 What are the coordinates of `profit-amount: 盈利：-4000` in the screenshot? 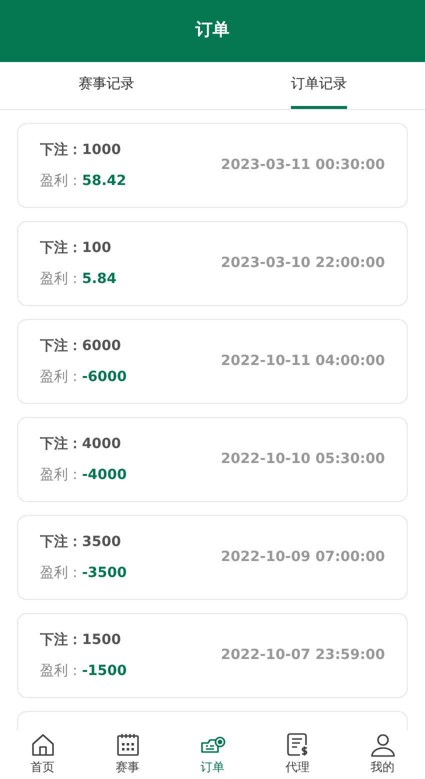 It's located at (83, 475).